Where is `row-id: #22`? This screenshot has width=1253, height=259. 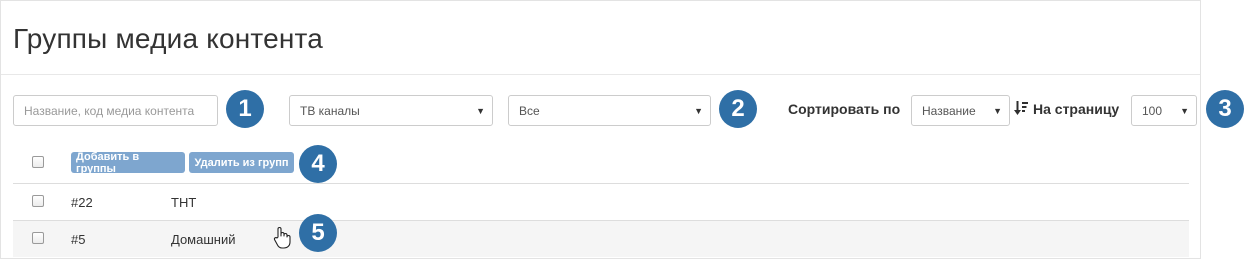 row-id: #22 is located at coordinates (82, 202).